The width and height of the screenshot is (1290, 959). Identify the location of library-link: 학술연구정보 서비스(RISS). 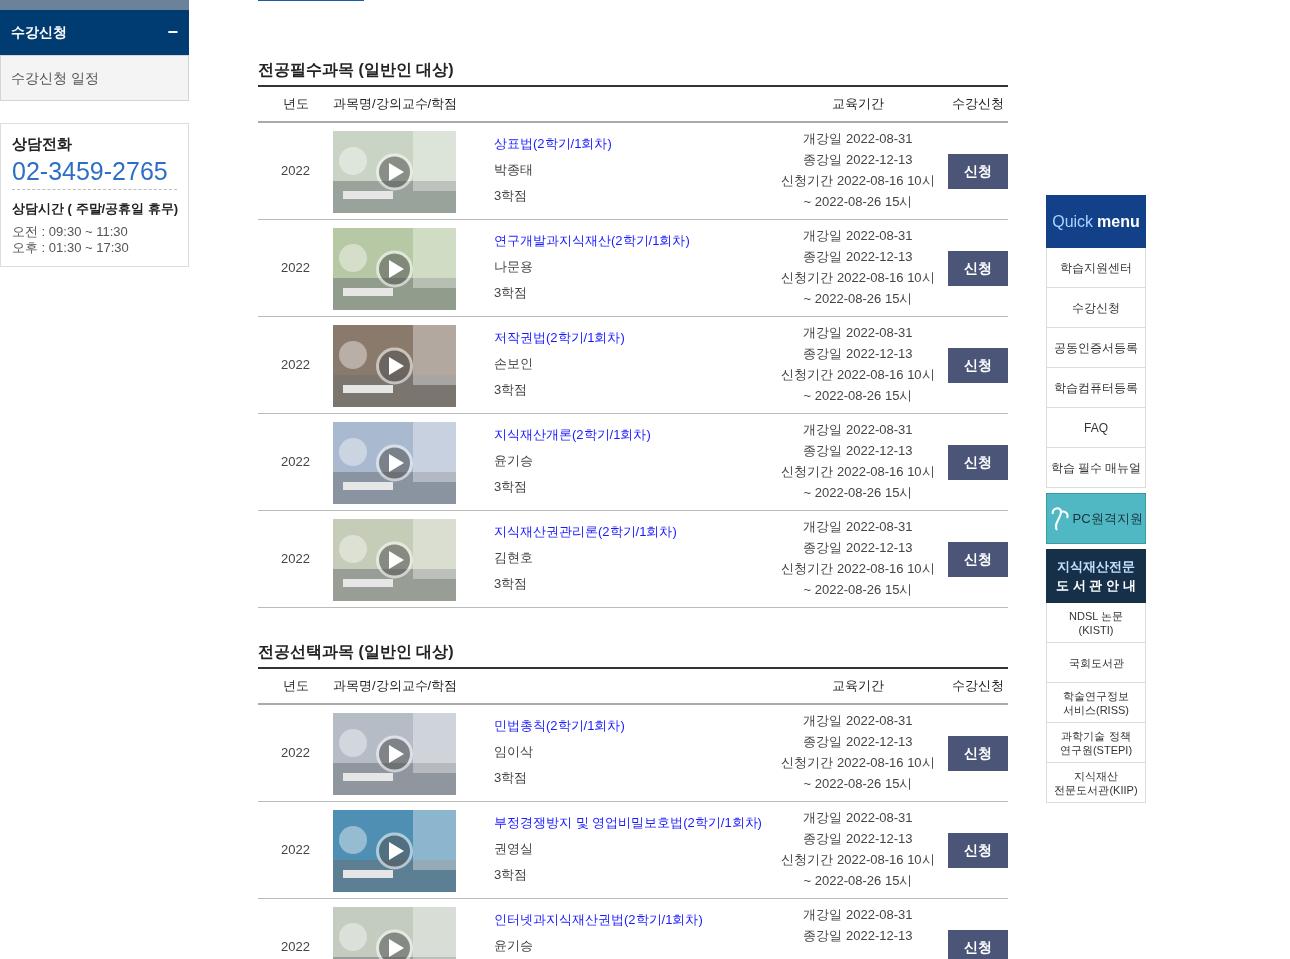
(1096, 703).